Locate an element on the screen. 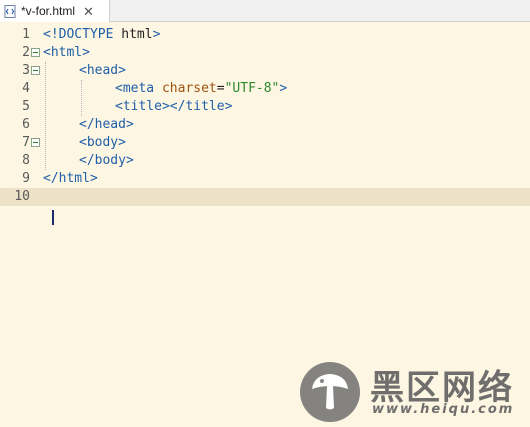  code-token: "UTF-8" is located at coordinates (252, 88).